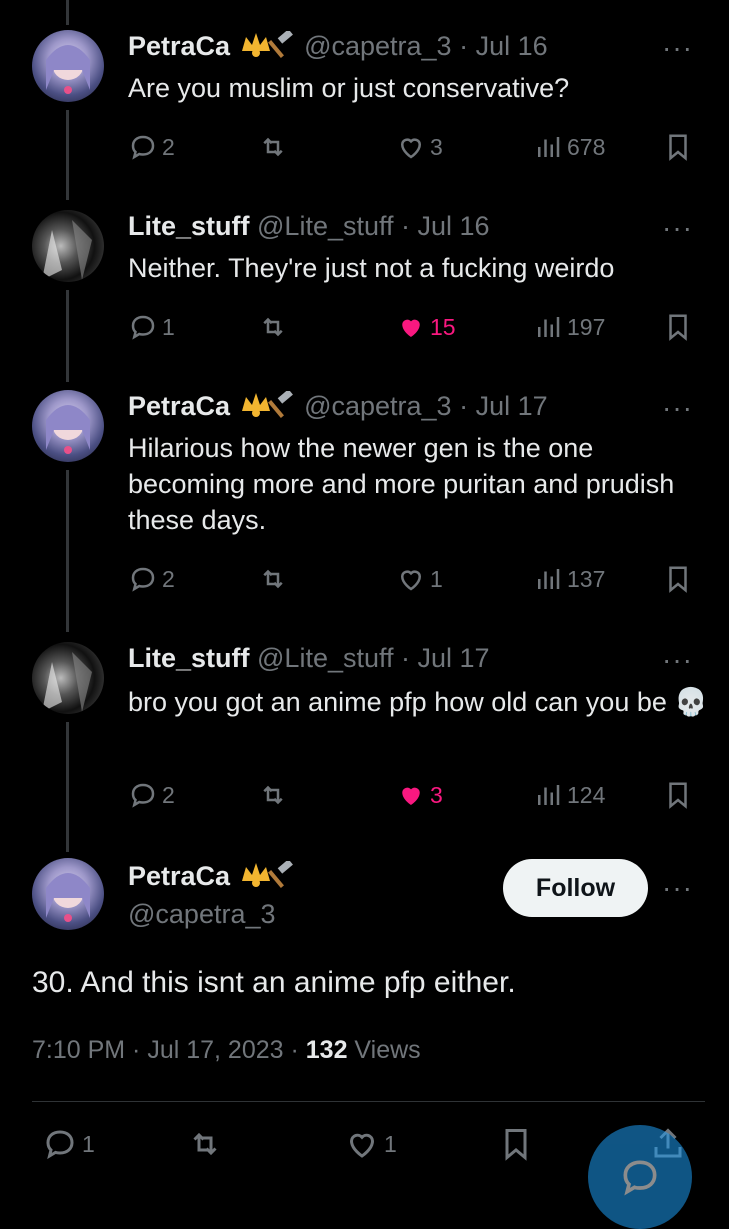  Describe the element at coordinates (349, 88) in the screenshot. I see `tweet-text: Are you muslim or just conservative?` at that location.